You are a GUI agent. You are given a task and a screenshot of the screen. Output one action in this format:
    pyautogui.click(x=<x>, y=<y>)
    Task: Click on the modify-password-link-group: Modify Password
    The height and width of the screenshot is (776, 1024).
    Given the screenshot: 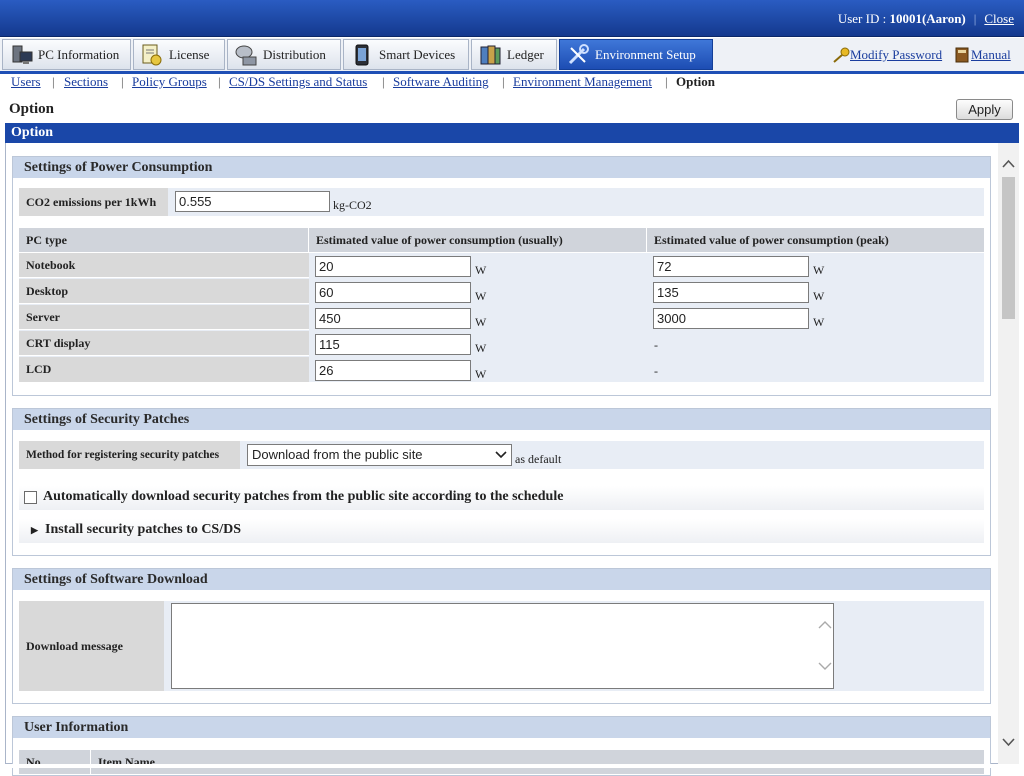 What is the action you would take?
    pyautogui.click(x=887, y=55)
    